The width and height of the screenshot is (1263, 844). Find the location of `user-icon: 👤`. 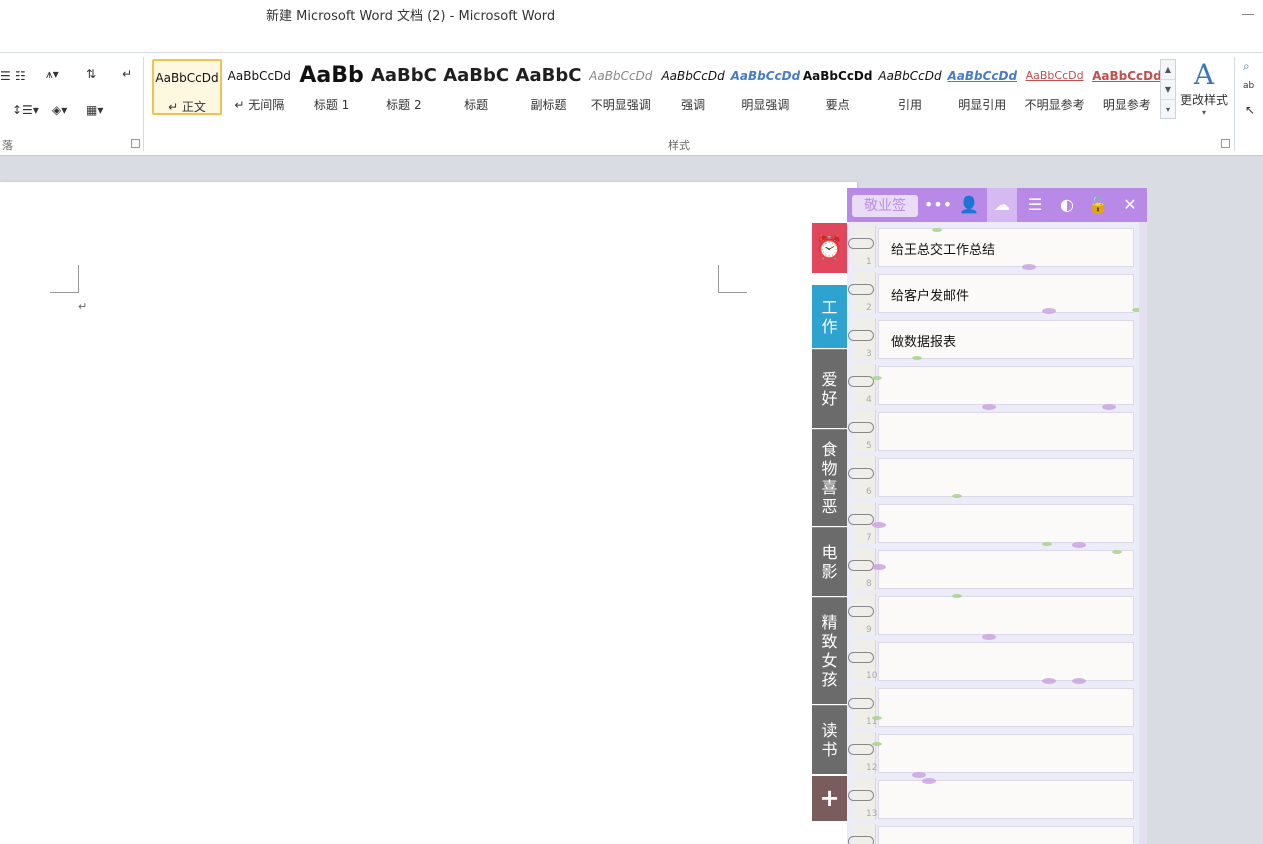

user-icon: 👤 is located at coordinates (969, 205).